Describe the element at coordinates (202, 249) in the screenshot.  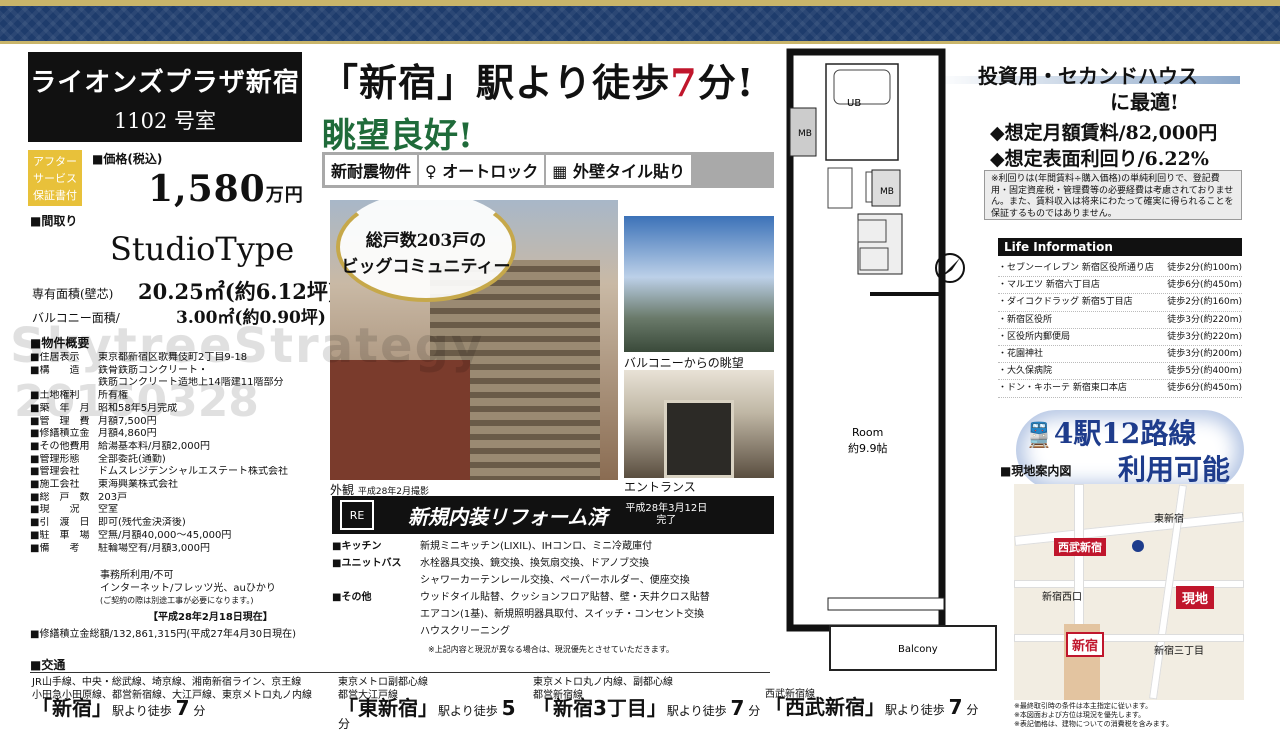
I see `madori-value: StudioType` at that location.